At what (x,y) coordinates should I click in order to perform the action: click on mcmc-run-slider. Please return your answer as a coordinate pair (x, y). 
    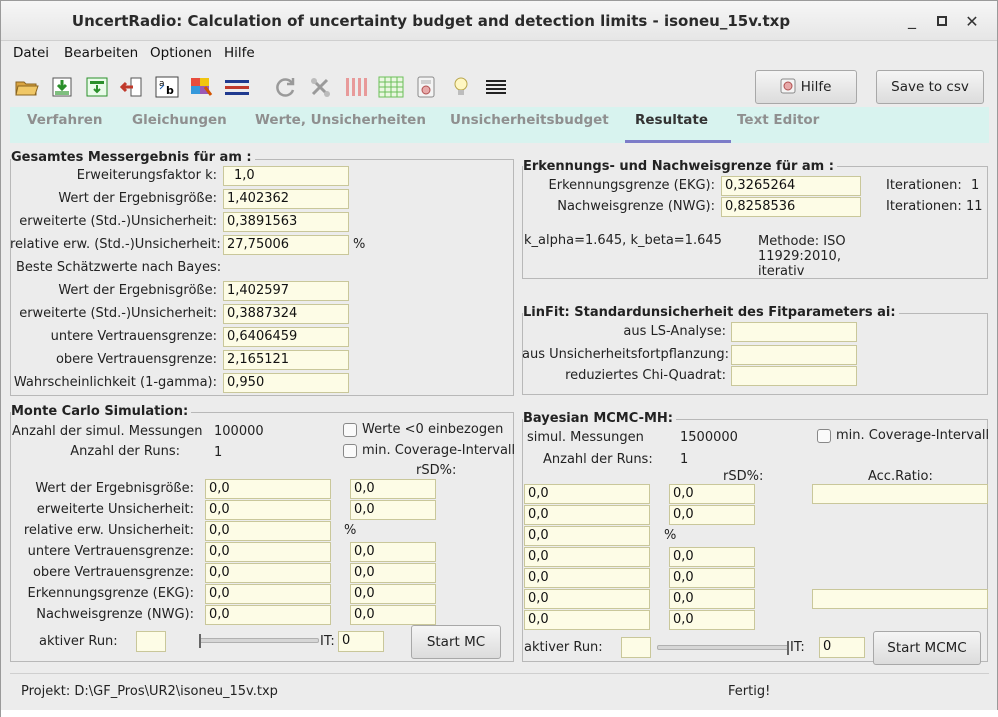
    Looking at the image, I should click on (723, 647).